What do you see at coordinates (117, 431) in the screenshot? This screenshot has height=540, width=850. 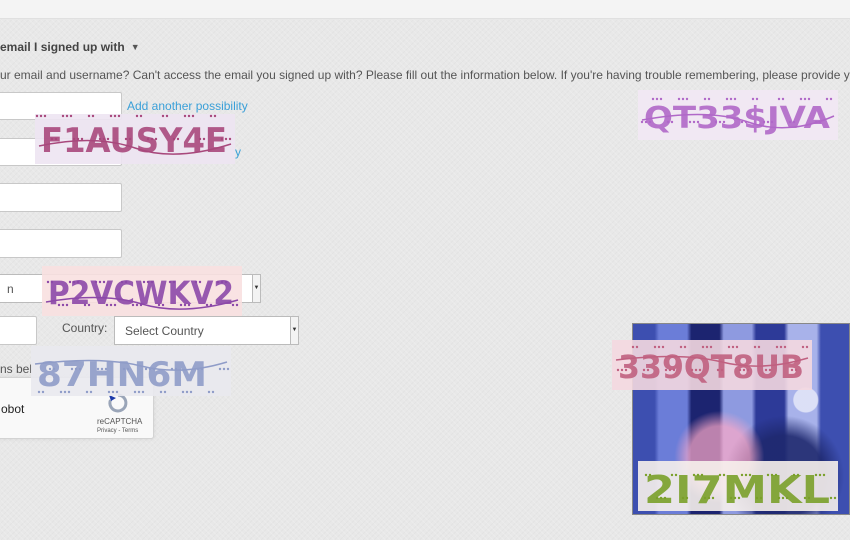 I see `recaptcha-privacy-terms: Privacy - Terms` at bounding box center [117, 431].